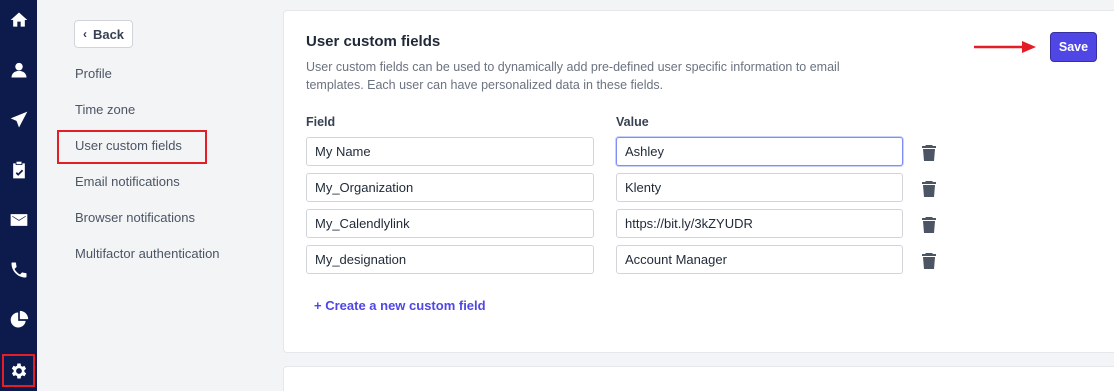 The width and height of the screenshot is (1114, 391). I want to click on value-column-header: Value, so click(632, 122).